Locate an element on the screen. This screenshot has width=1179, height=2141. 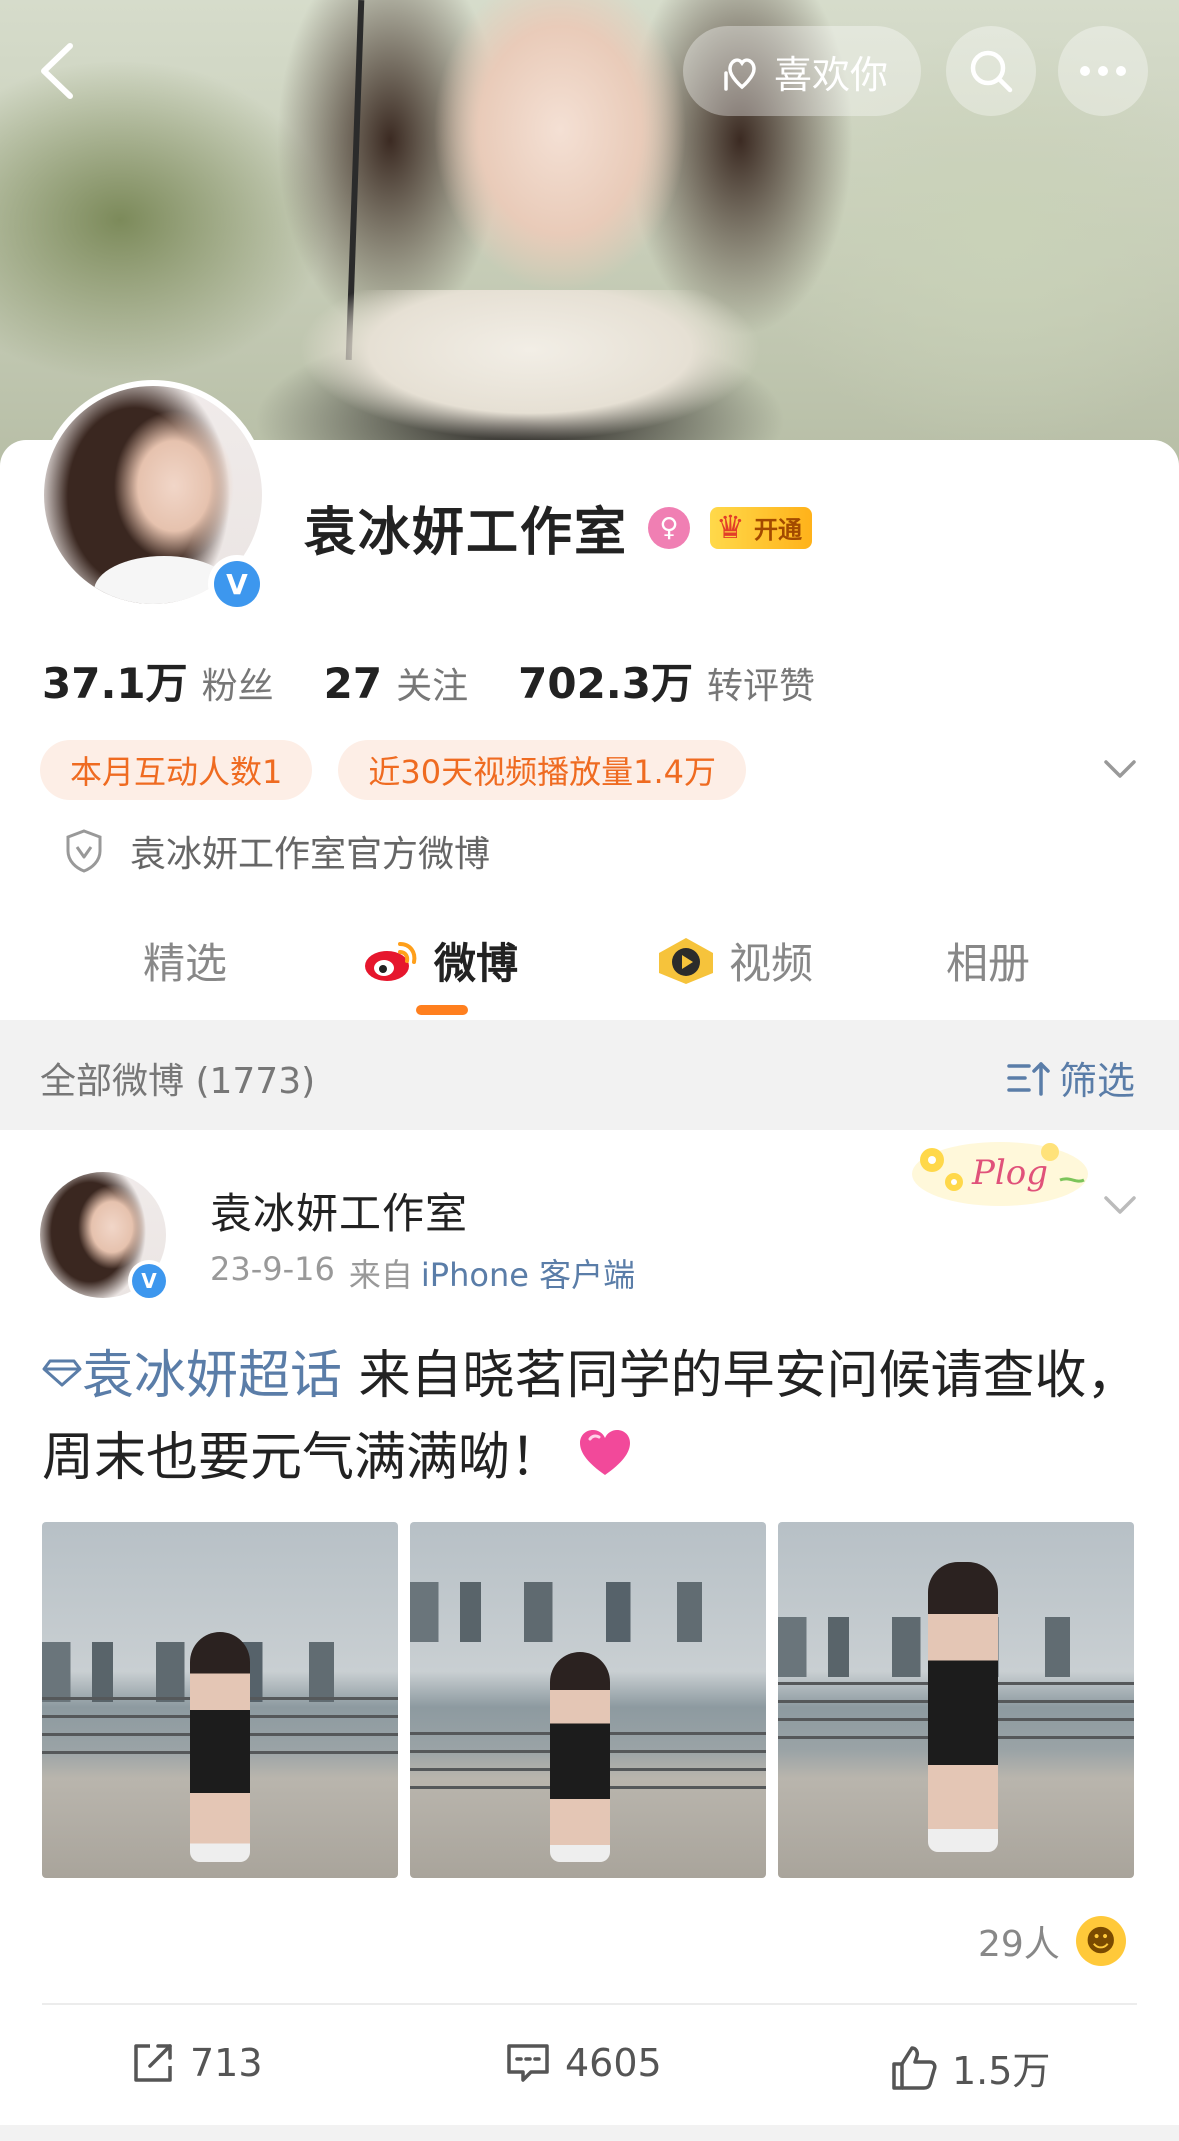
comment-count: 4605 is located at coordinates (613, 2063).